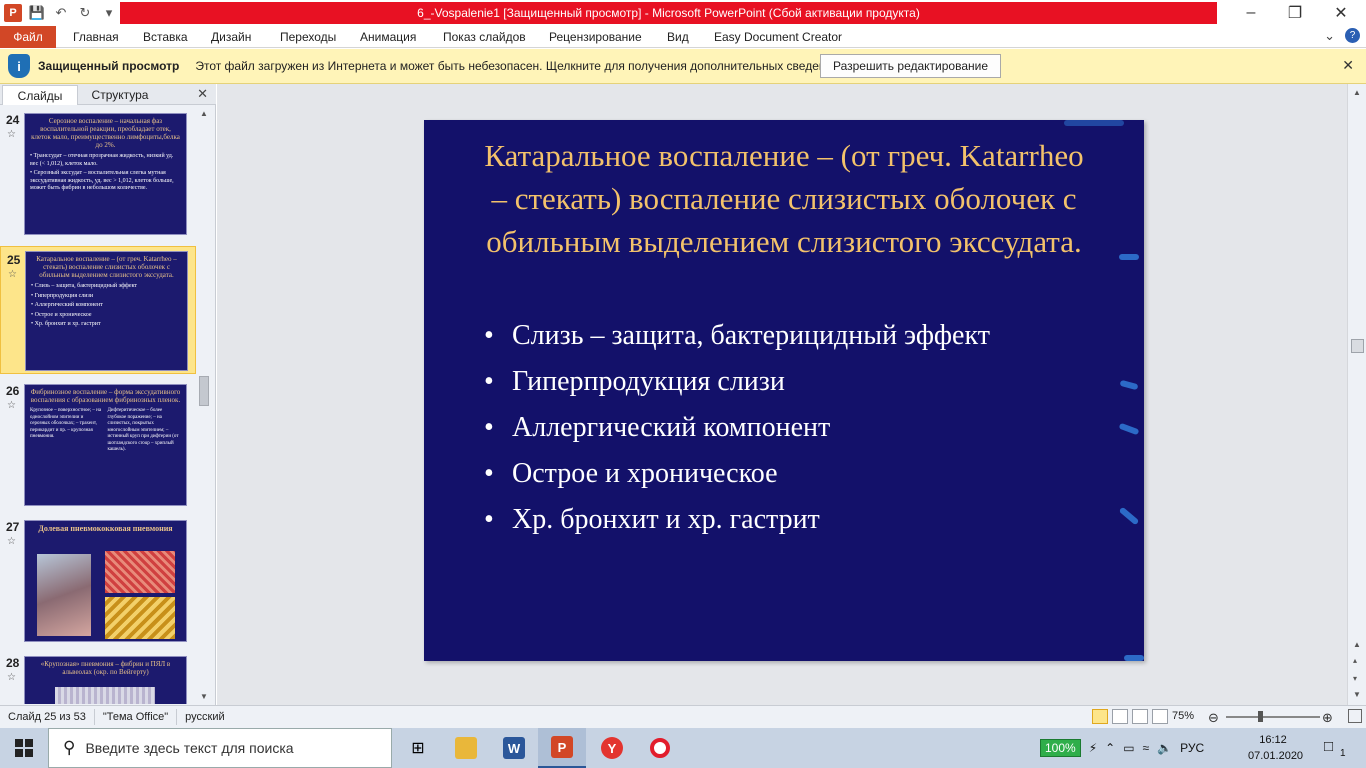 The image size is (1366, 768). I want to click on zoom-level: 75%, so click(1183, 716).